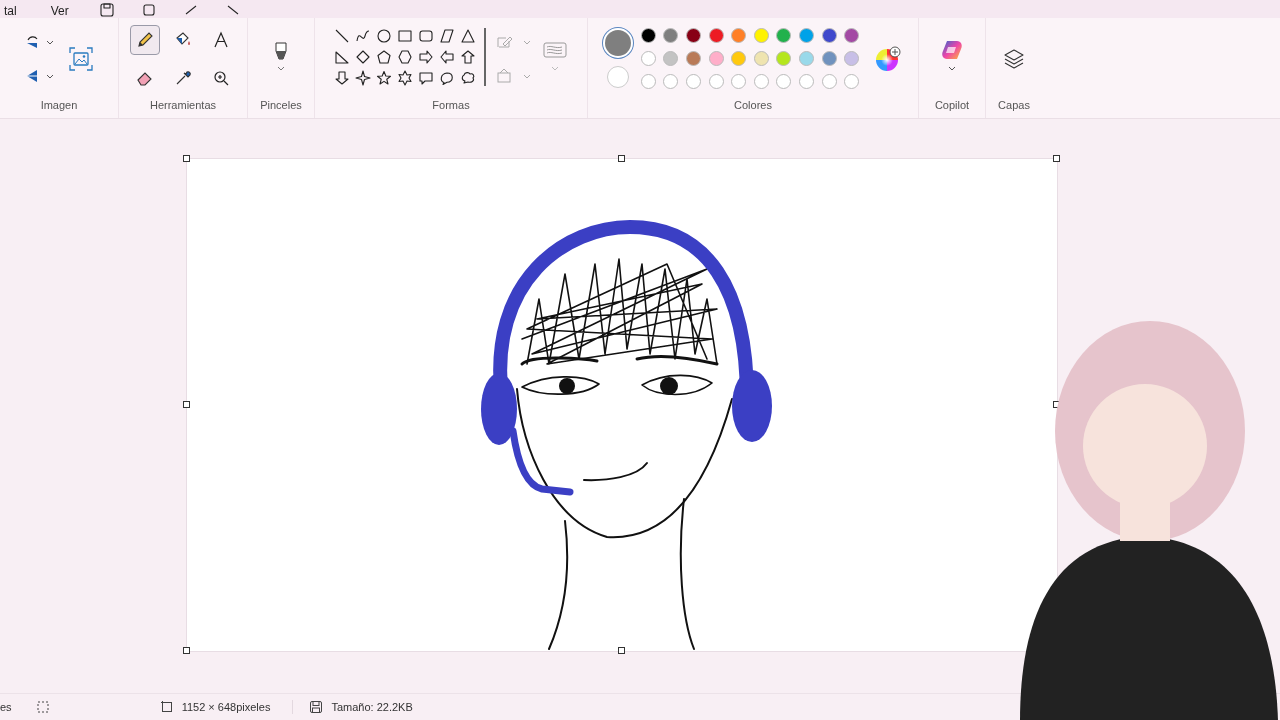 The image size is (1280, 720). Describe the element at coordinates (1014, 58) in the screenshot. I see `layers-icon` at that location.